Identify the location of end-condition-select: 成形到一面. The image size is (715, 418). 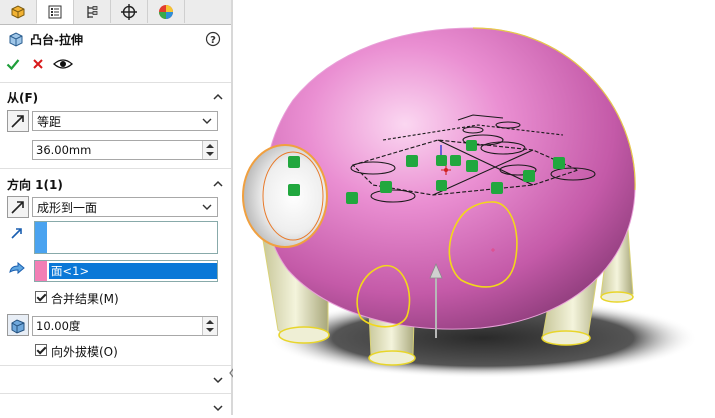
(125, 207).